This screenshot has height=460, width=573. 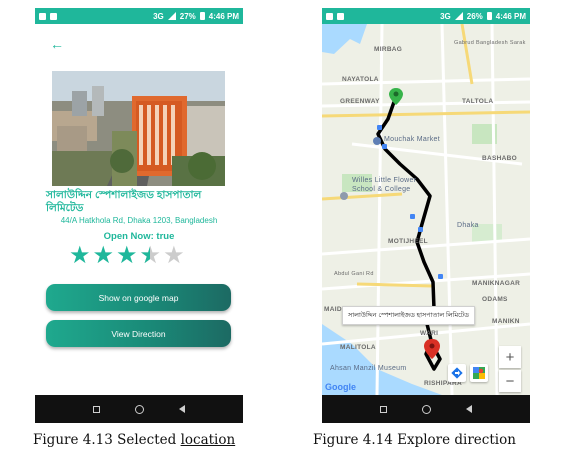 I want to click on caption-left-underlined: location, so click(x=208, y=440).